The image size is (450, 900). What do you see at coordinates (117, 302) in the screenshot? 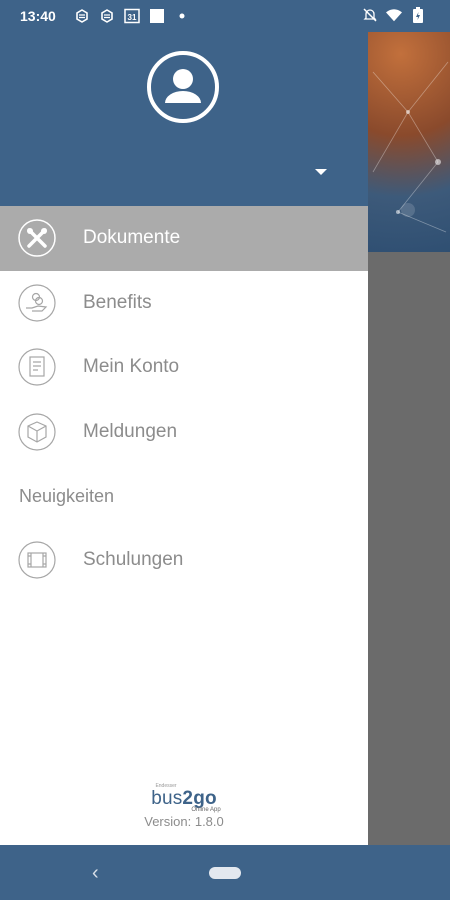
I see `menu-item-label: Benefits` at bounding box center [117, 302].